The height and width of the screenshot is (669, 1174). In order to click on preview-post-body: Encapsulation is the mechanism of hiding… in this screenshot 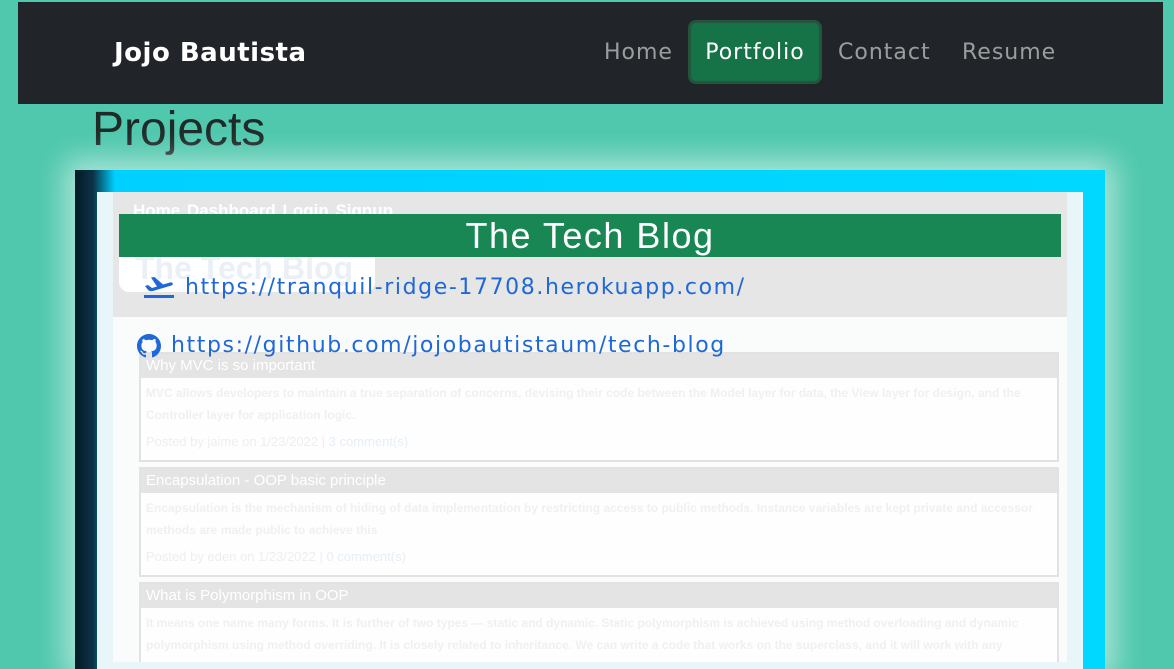, I will do `click(589, 519)`.